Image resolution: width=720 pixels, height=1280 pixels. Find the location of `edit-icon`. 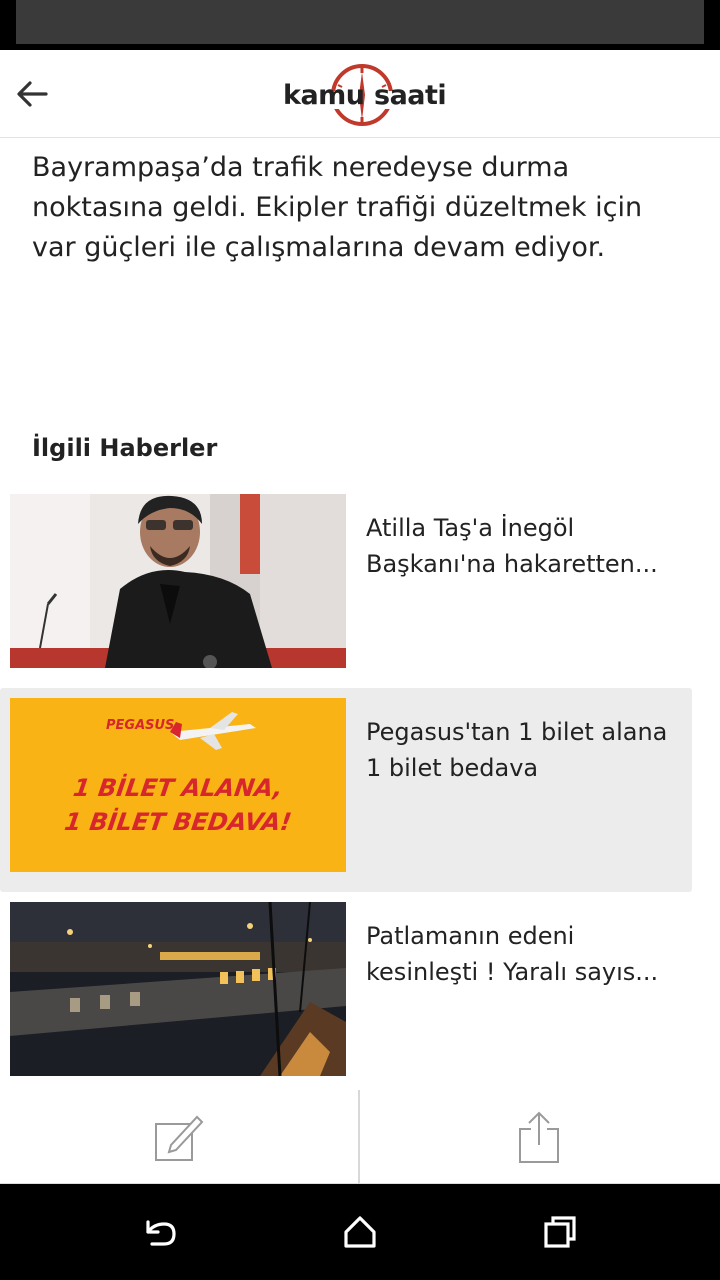

edit-icon is located at coordinates (179, 1138).